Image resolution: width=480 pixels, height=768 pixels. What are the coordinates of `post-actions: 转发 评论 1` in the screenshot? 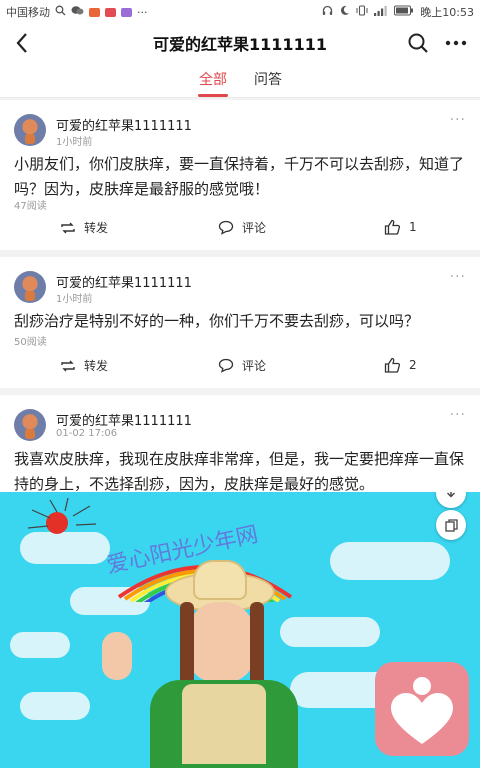 It's located at (240, 231).